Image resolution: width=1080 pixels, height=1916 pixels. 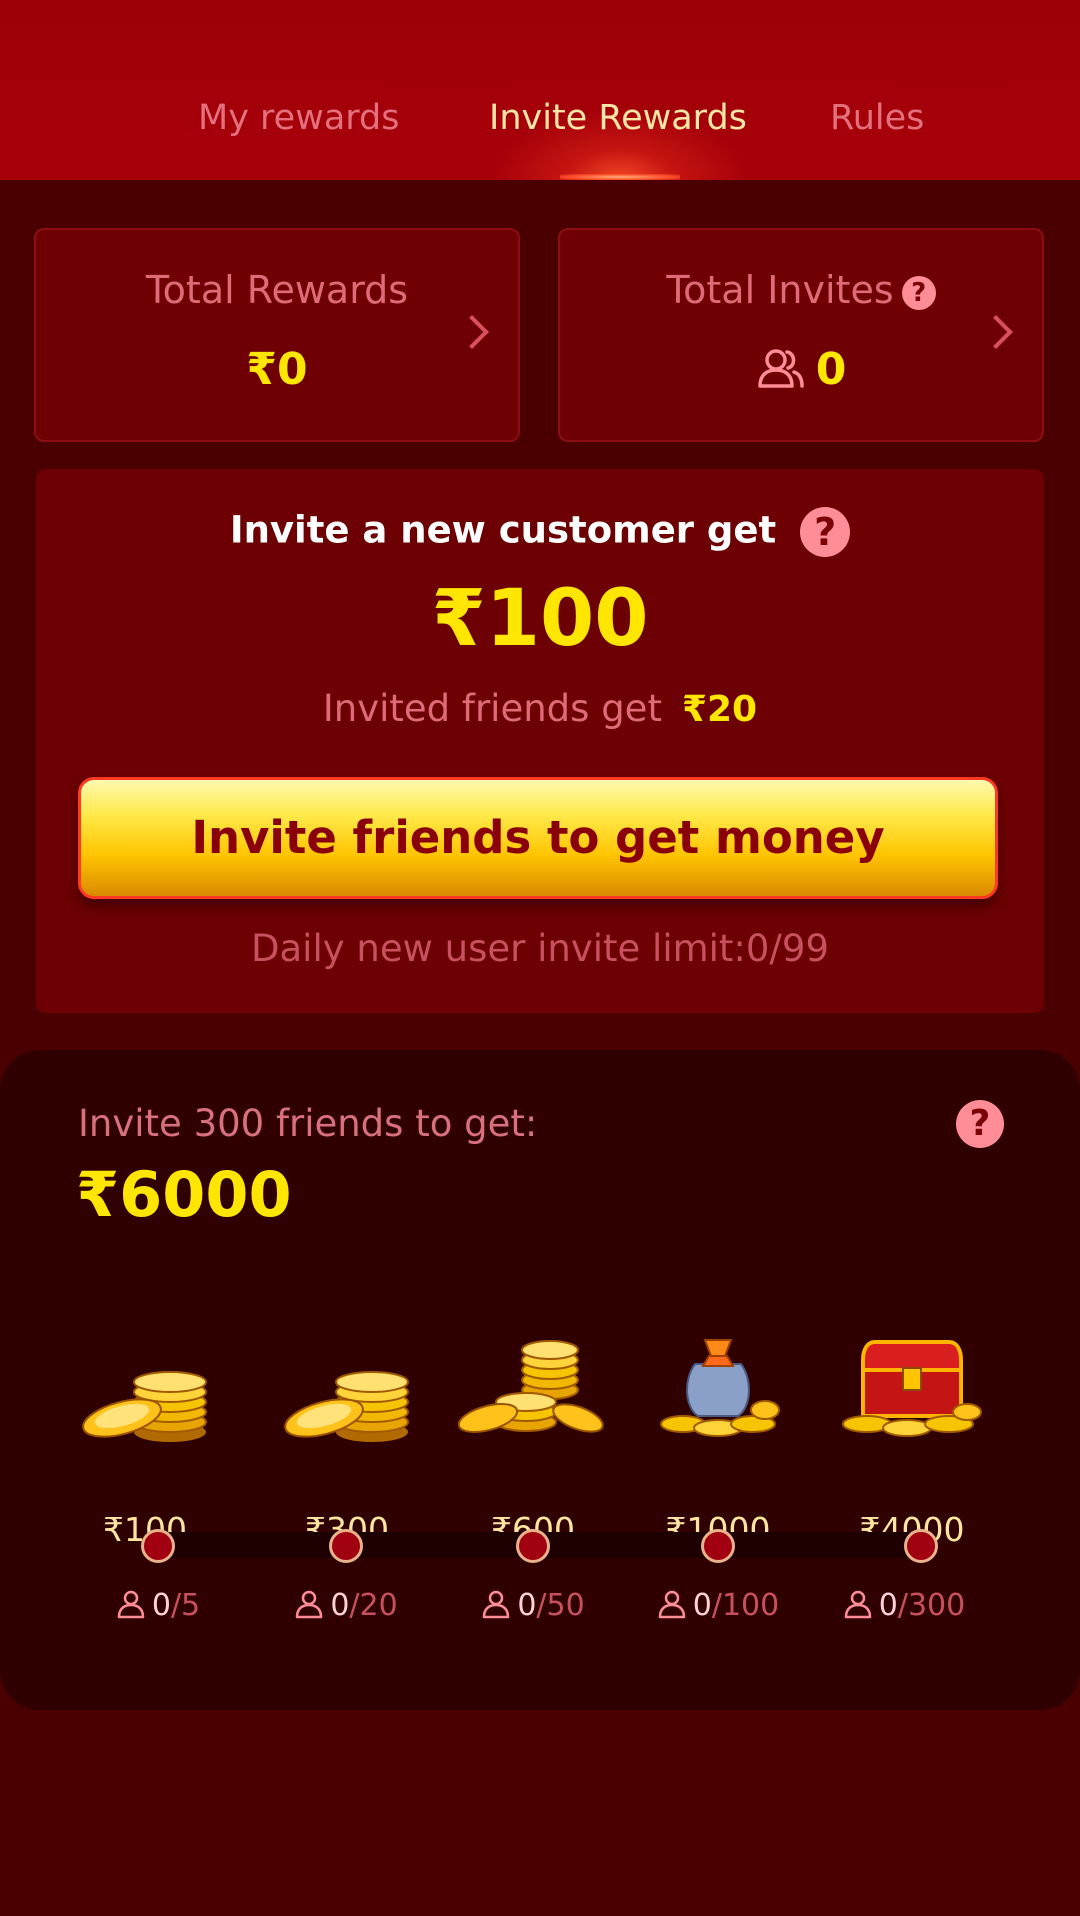 I want to click on tier-progress: 0/300, so click(x=904, y=1605).